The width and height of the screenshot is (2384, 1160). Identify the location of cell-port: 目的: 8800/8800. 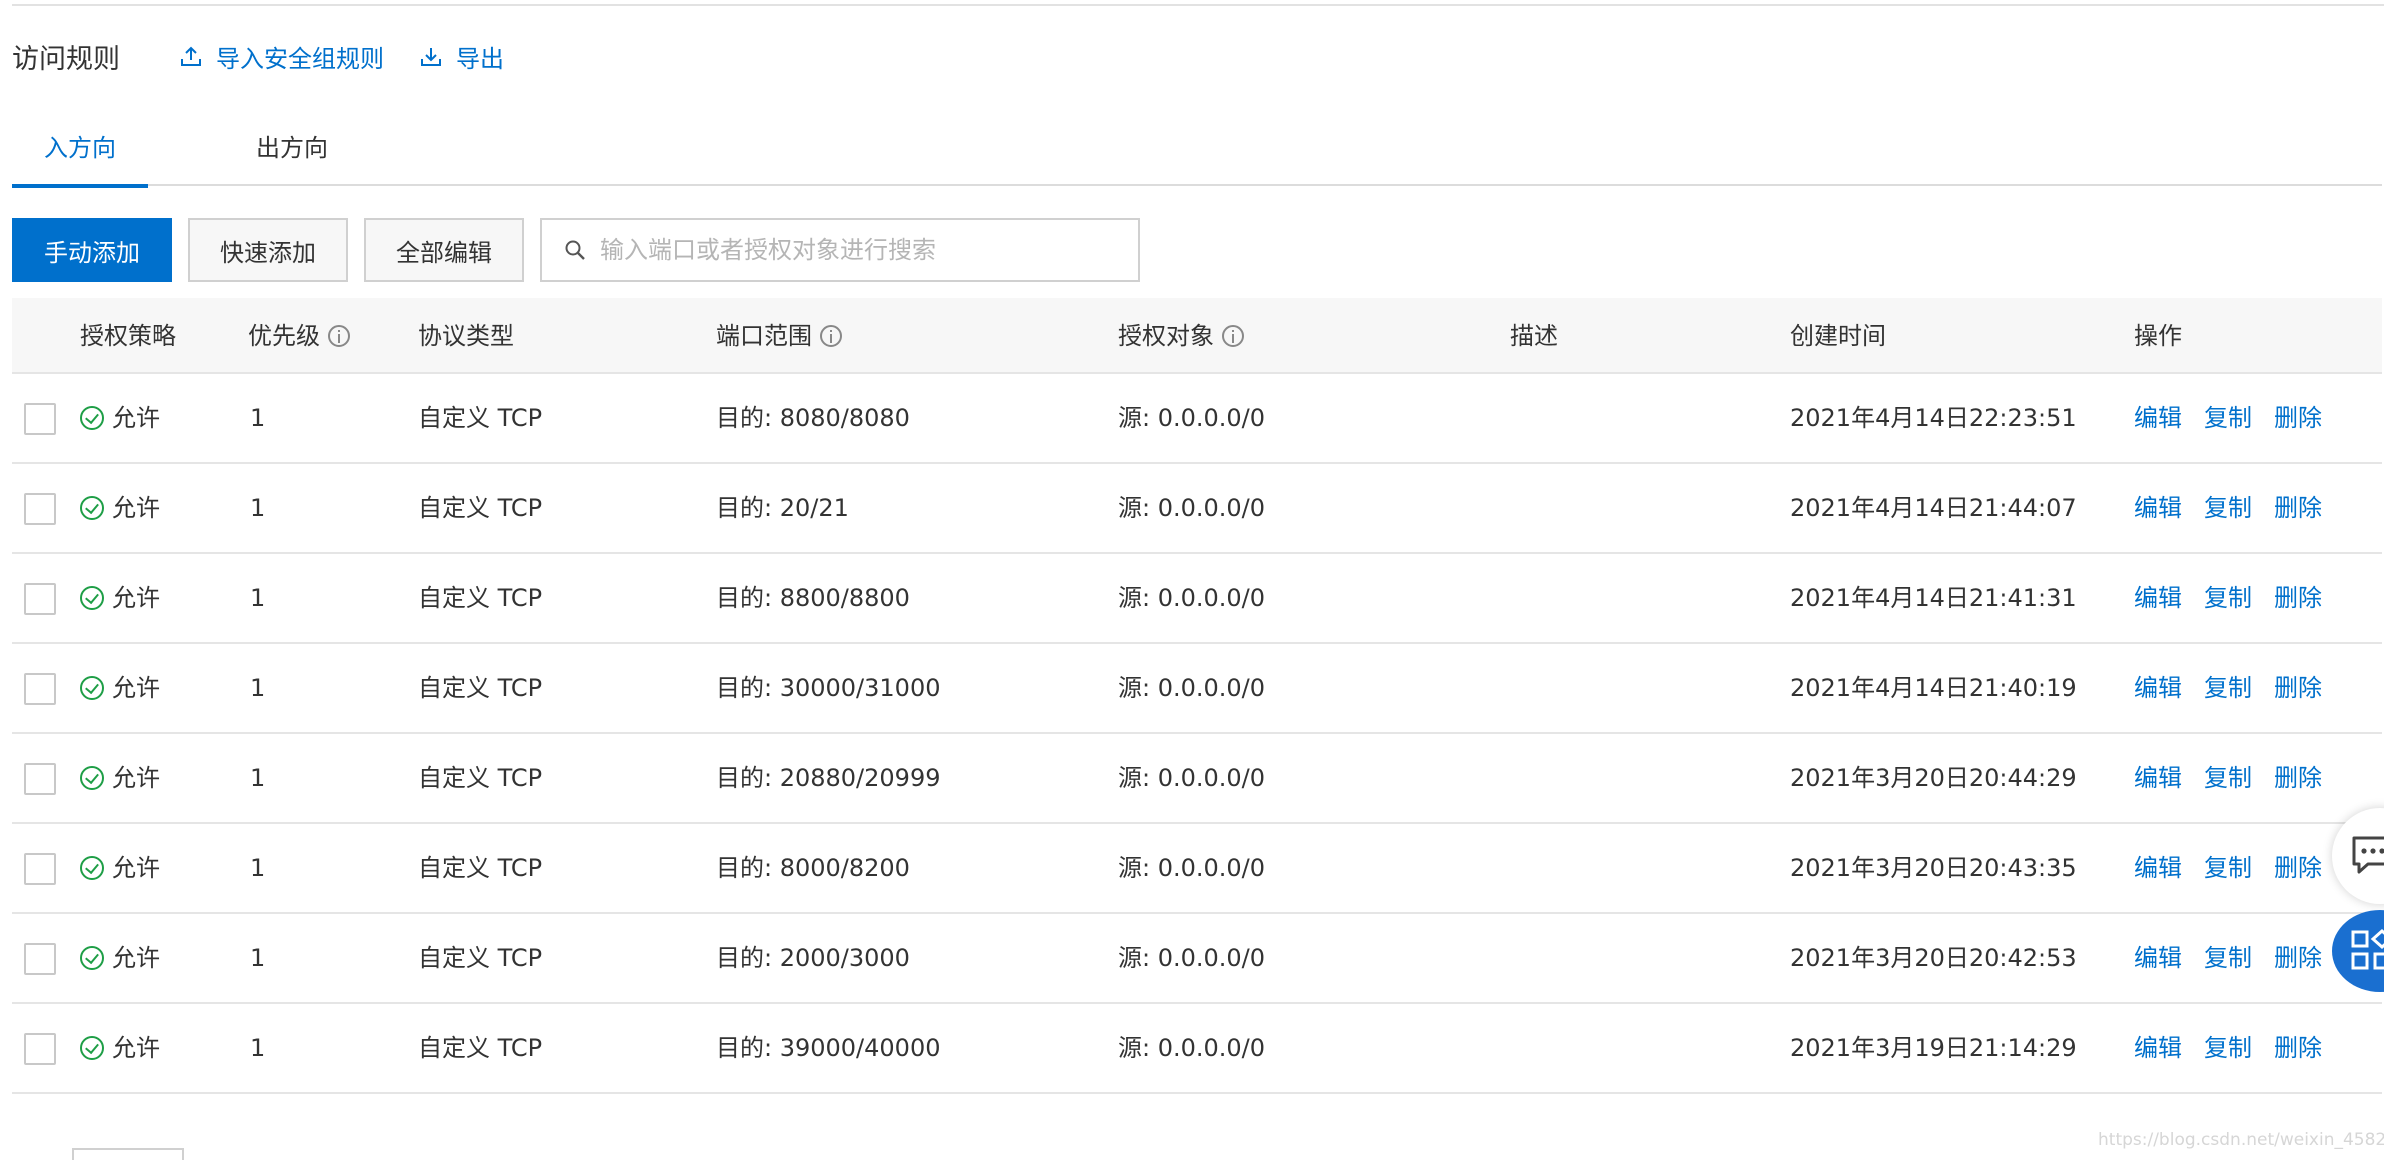
(813, 598).